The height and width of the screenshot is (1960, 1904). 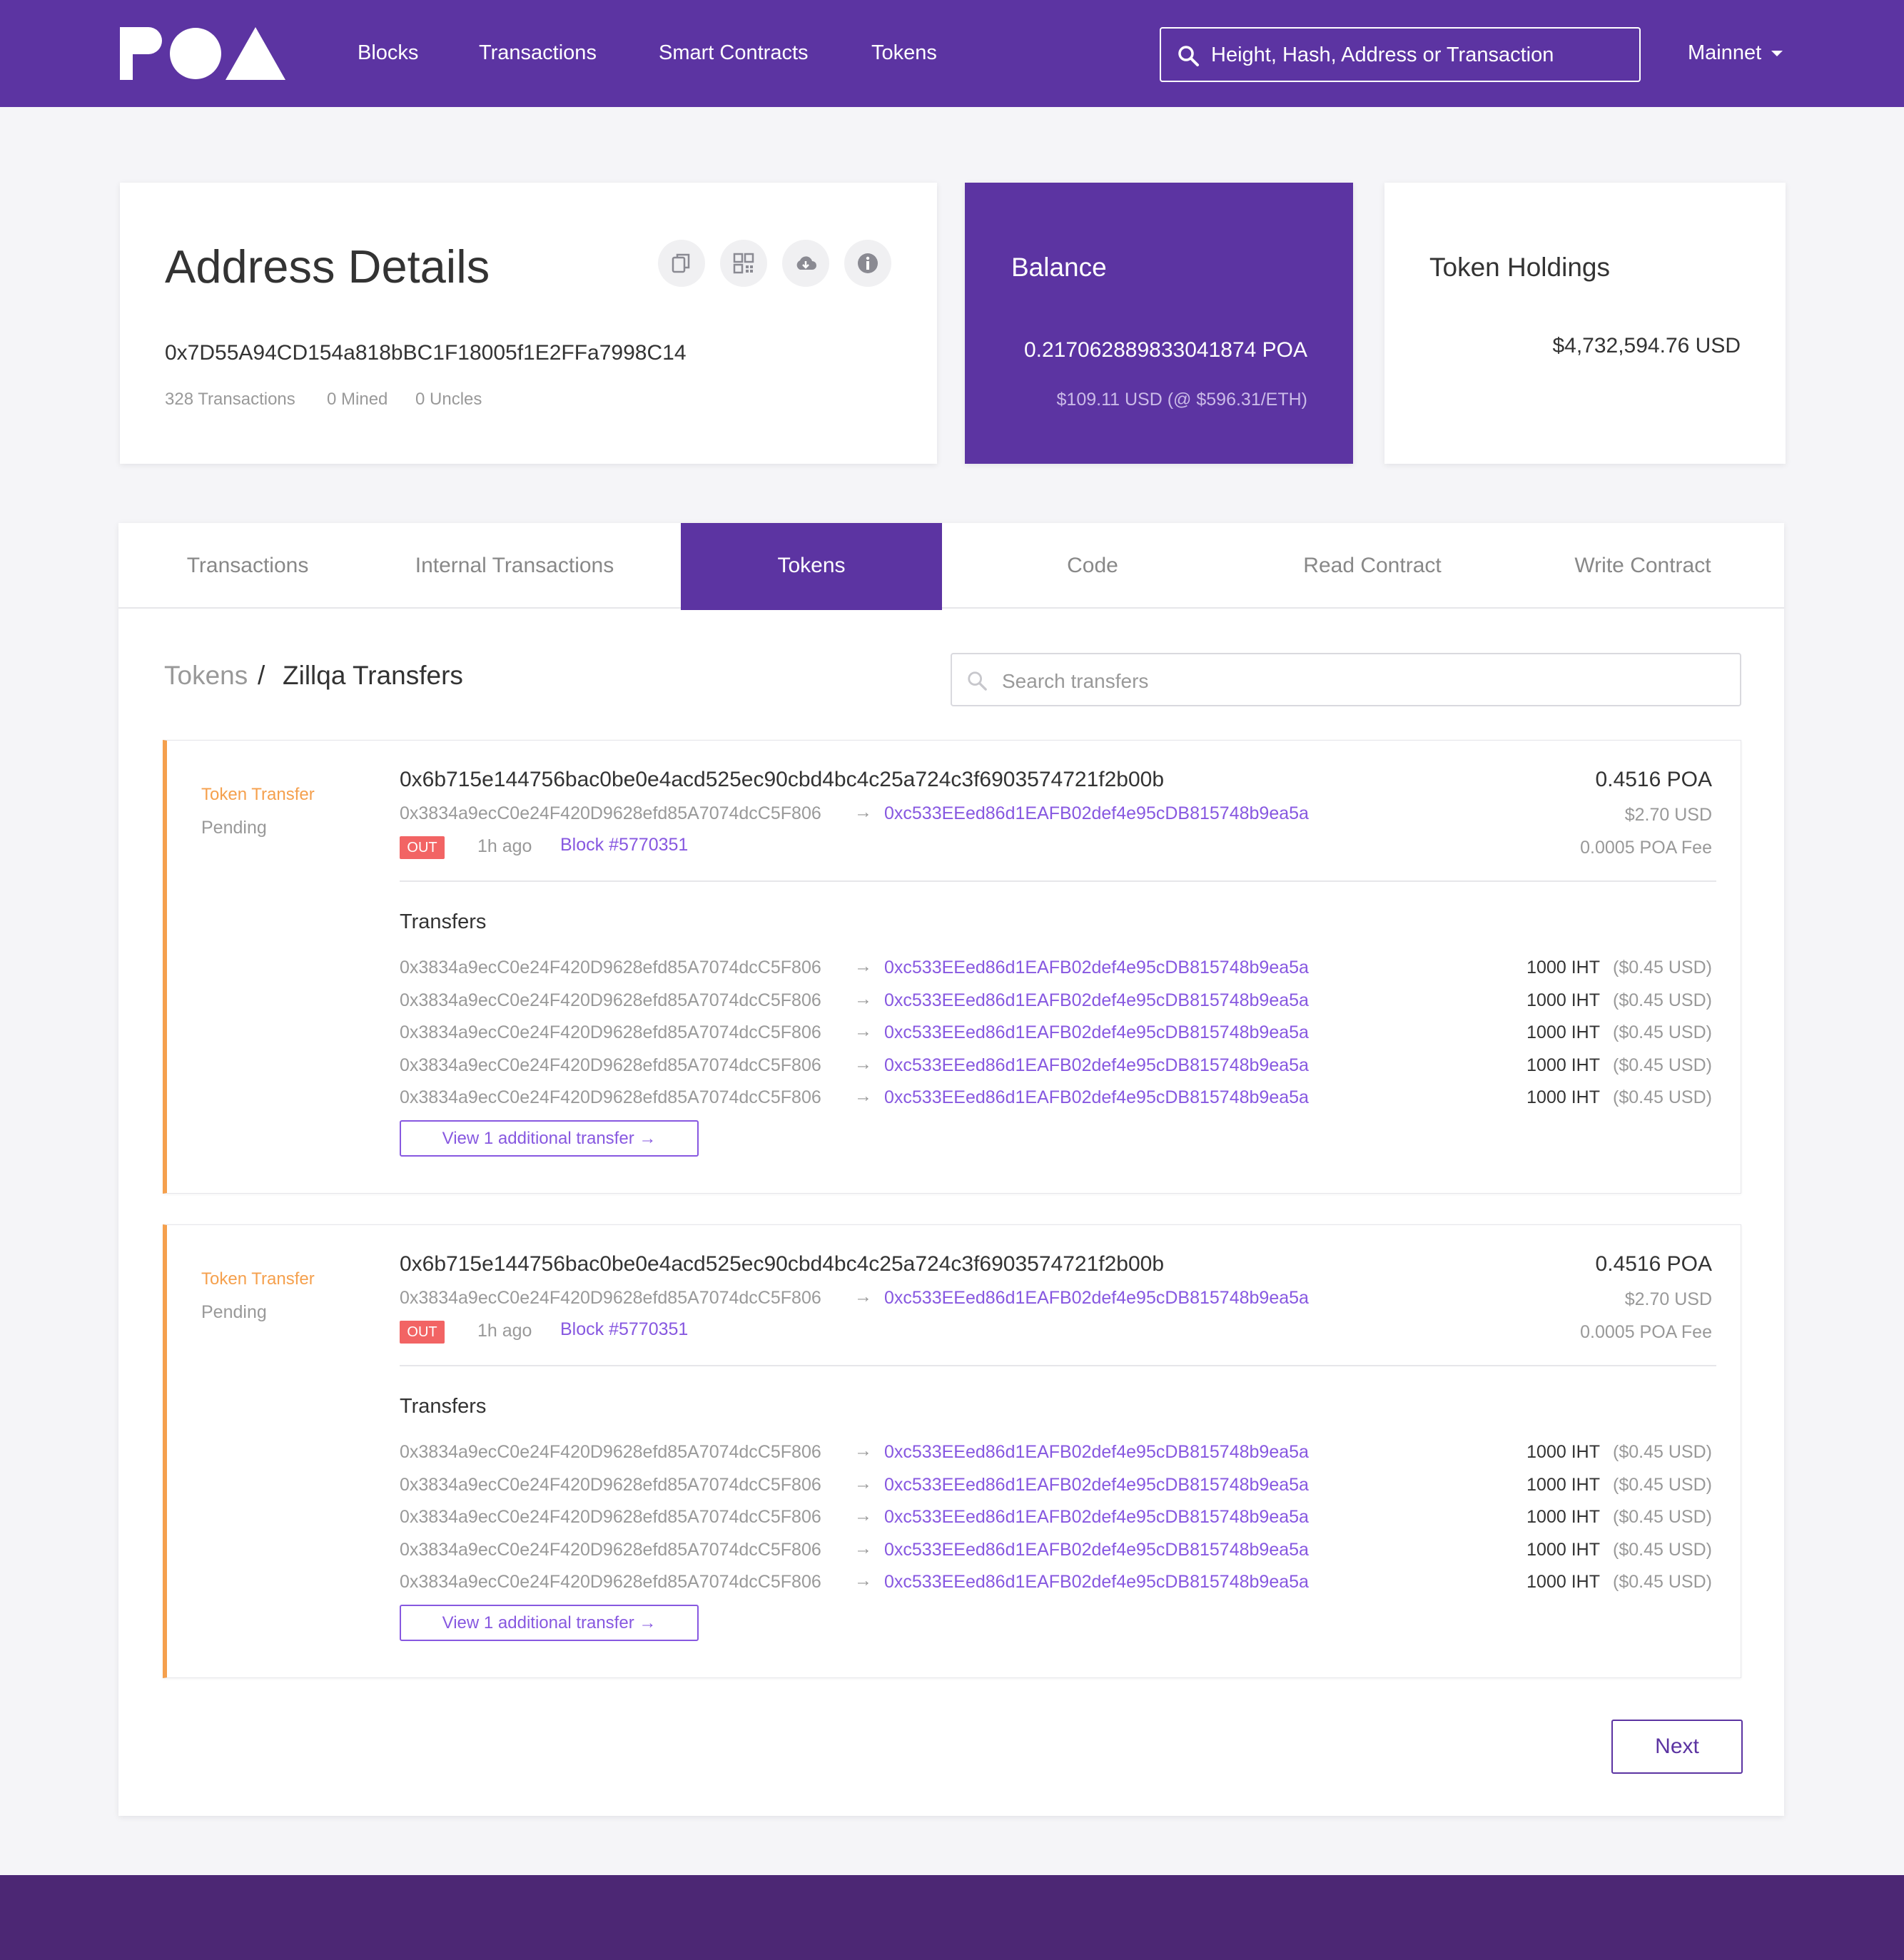 I want to click on network-selector: Mainnet, so click(x=1735, y=53).